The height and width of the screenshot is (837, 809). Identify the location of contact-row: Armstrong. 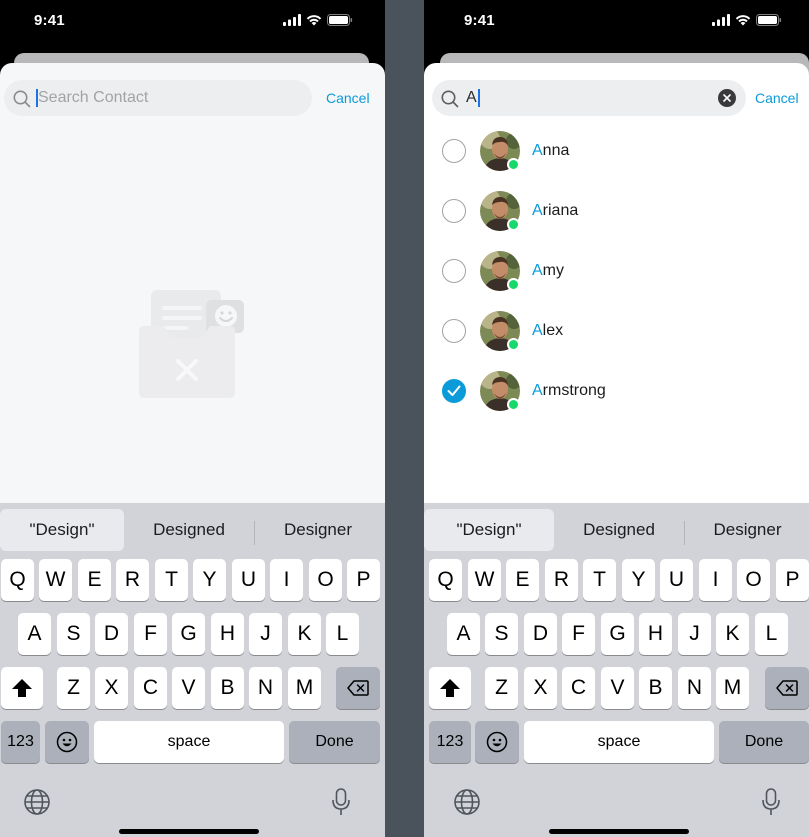
(616, 391).